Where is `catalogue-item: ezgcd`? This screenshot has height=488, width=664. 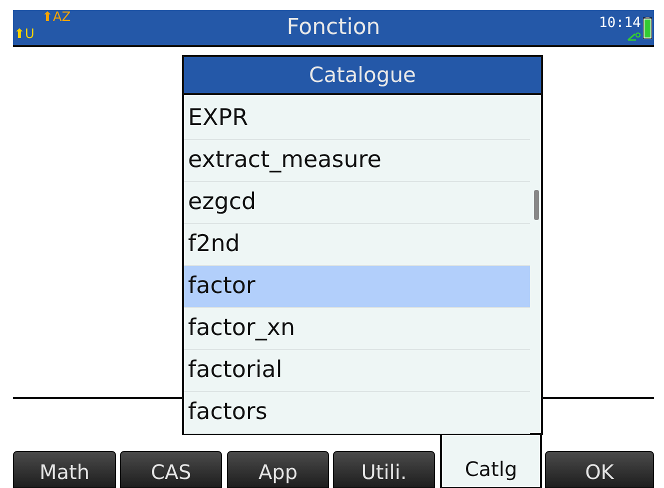
catalogue-item: ezgcd is located at coordinates (357, 203).